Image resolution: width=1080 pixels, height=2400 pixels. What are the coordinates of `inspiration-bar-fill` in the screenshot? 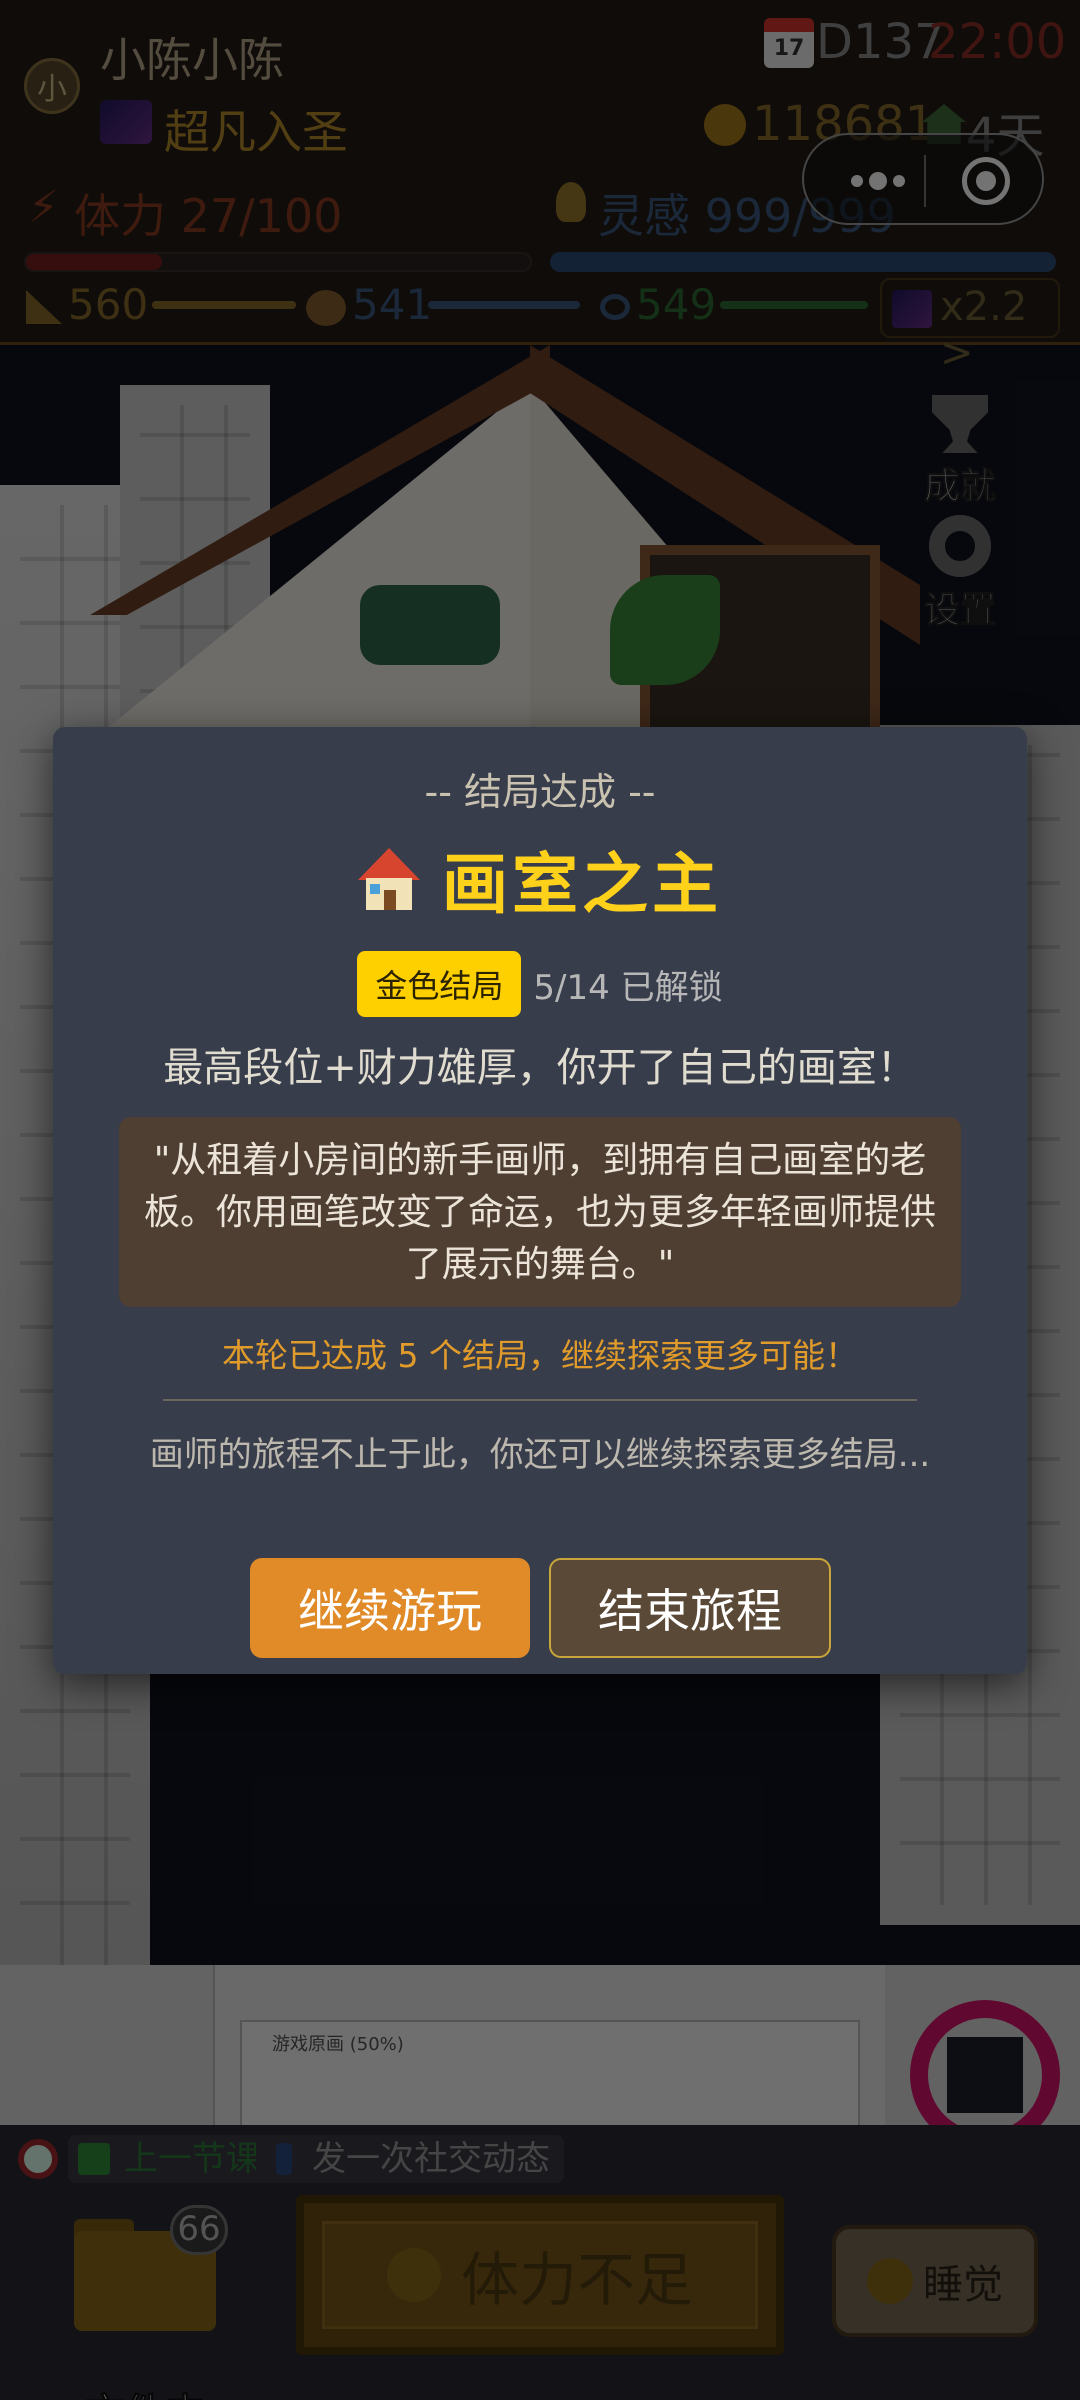 It's located at (803, 262).